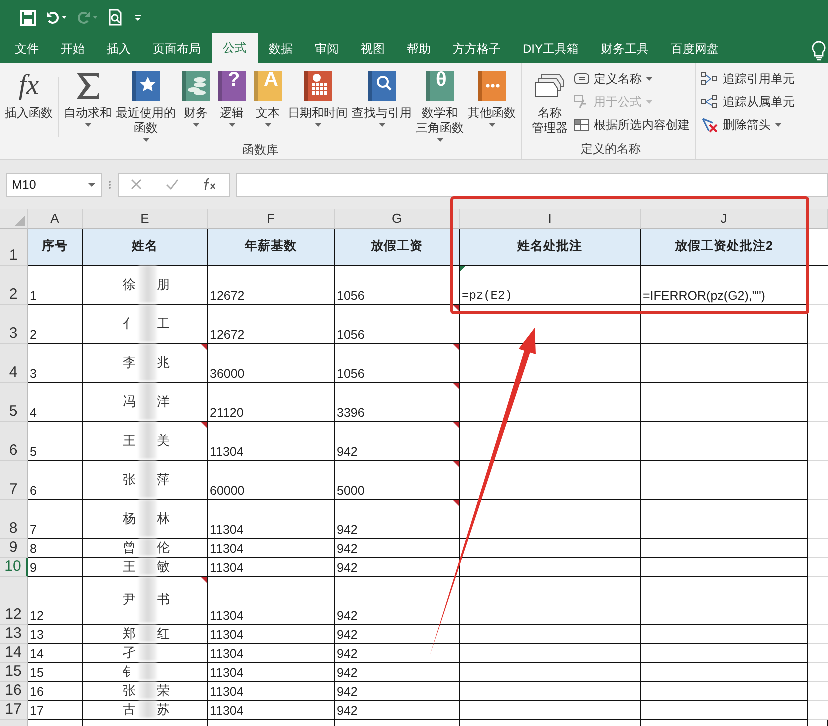 Image resolution: width=828 pixels, height=726 pixels. I want to click on ribbon-button: θ 数学和 三角函数, so click(440, 105).